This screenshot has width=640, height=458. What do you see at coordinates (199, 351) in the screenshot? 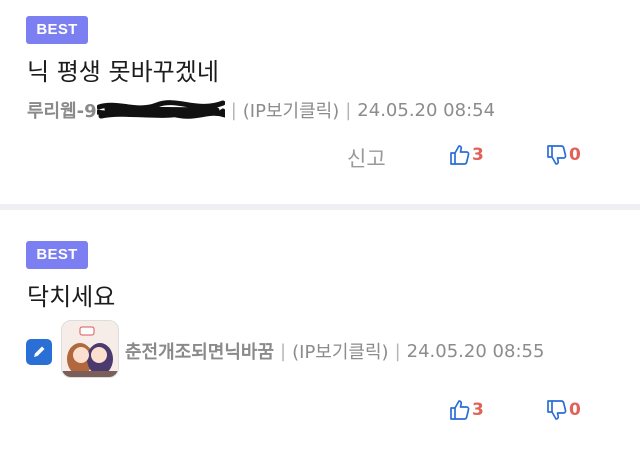
I see `comment-nickname: 춘전개조되면닉바꿈` at bounding box center [199, 351].